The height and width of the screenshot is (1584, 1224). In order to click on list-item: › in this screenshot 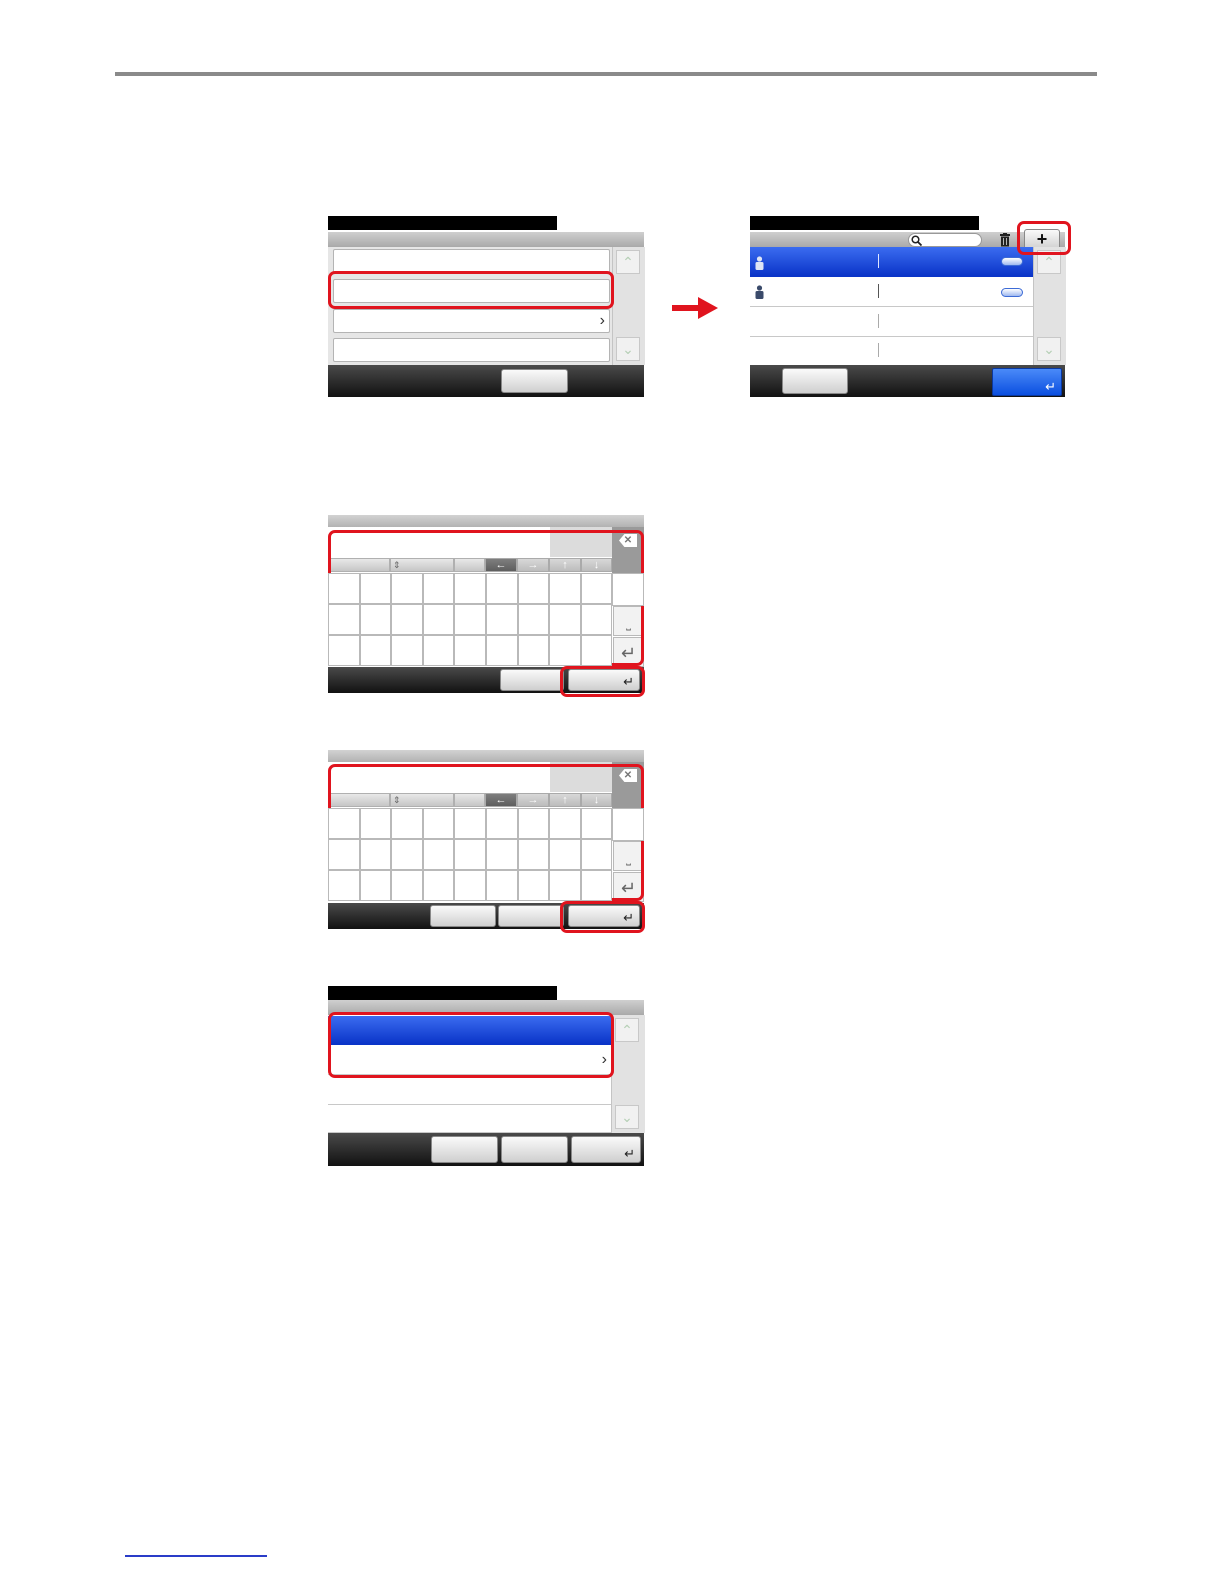, I will do `click(471, 321)`.